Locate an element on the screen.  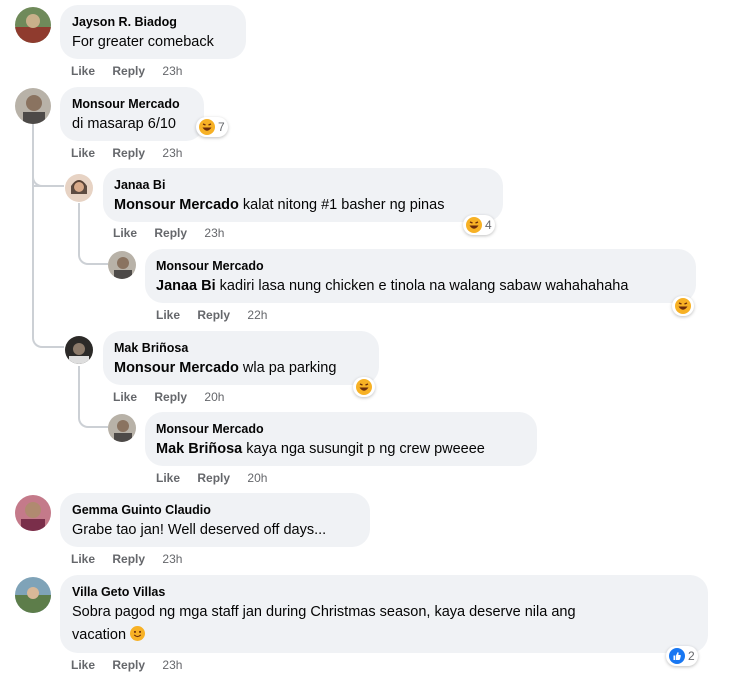
comment-body: wla pa parking is located at coordinates (287, 368).